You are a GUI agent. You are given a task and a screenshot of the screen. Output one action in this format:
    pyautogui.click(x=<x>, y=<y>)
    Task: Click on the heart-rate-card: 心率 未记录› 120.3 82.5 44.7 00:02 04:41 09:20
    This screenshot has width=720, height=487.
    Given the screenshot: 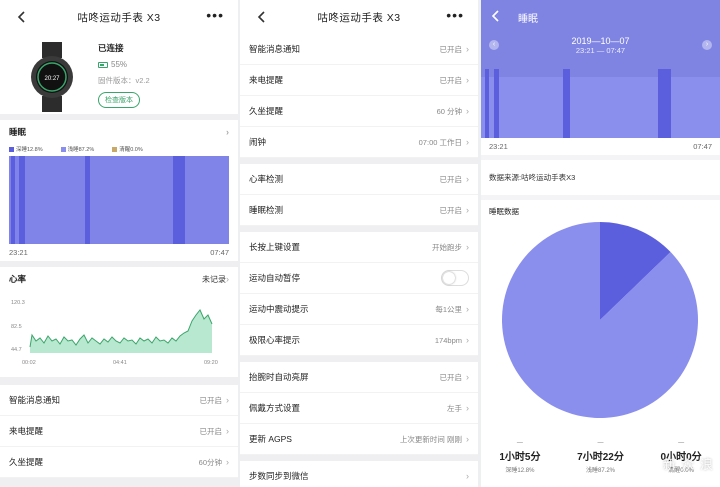 What is the action you would take?
    pyautogui.click(x=119, y=322)
    